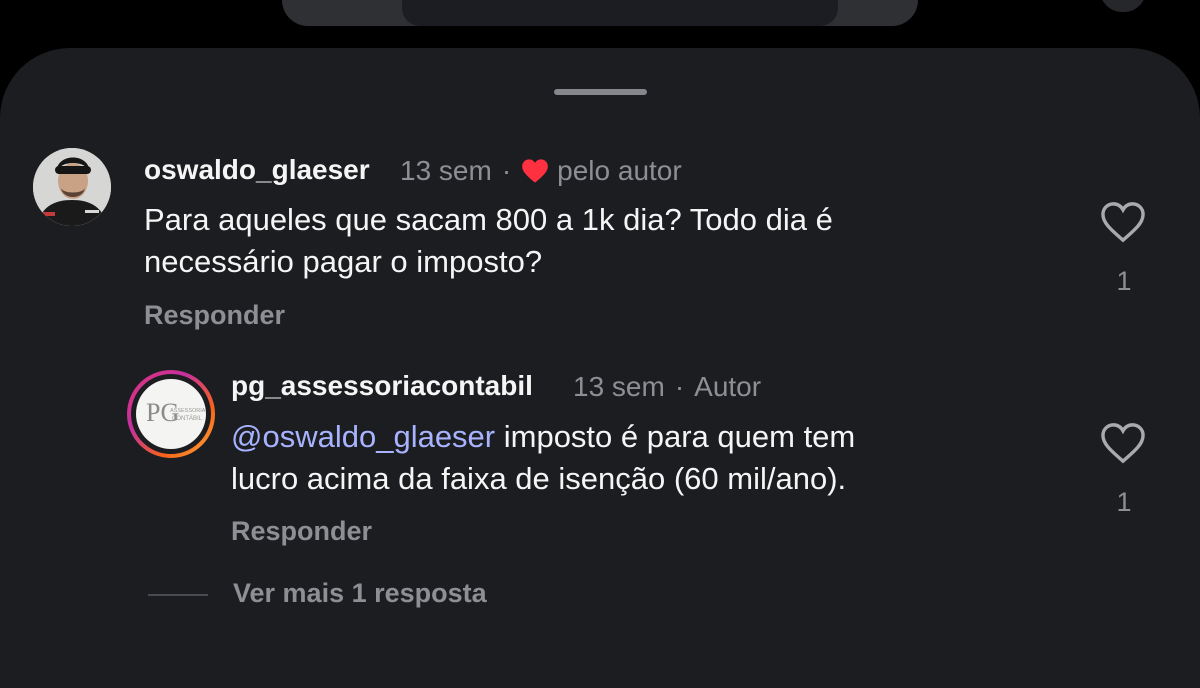 This screenshot has height=688, width=1200. I want to click on previous-media-preview, so click(600, 13).